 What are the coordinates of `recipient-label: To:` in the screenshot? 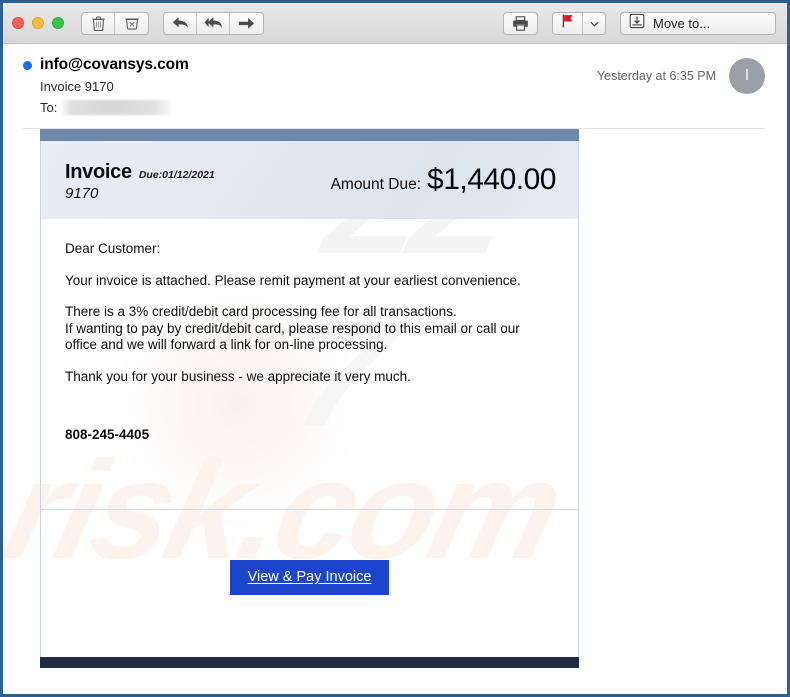 It's located at (49, 107).